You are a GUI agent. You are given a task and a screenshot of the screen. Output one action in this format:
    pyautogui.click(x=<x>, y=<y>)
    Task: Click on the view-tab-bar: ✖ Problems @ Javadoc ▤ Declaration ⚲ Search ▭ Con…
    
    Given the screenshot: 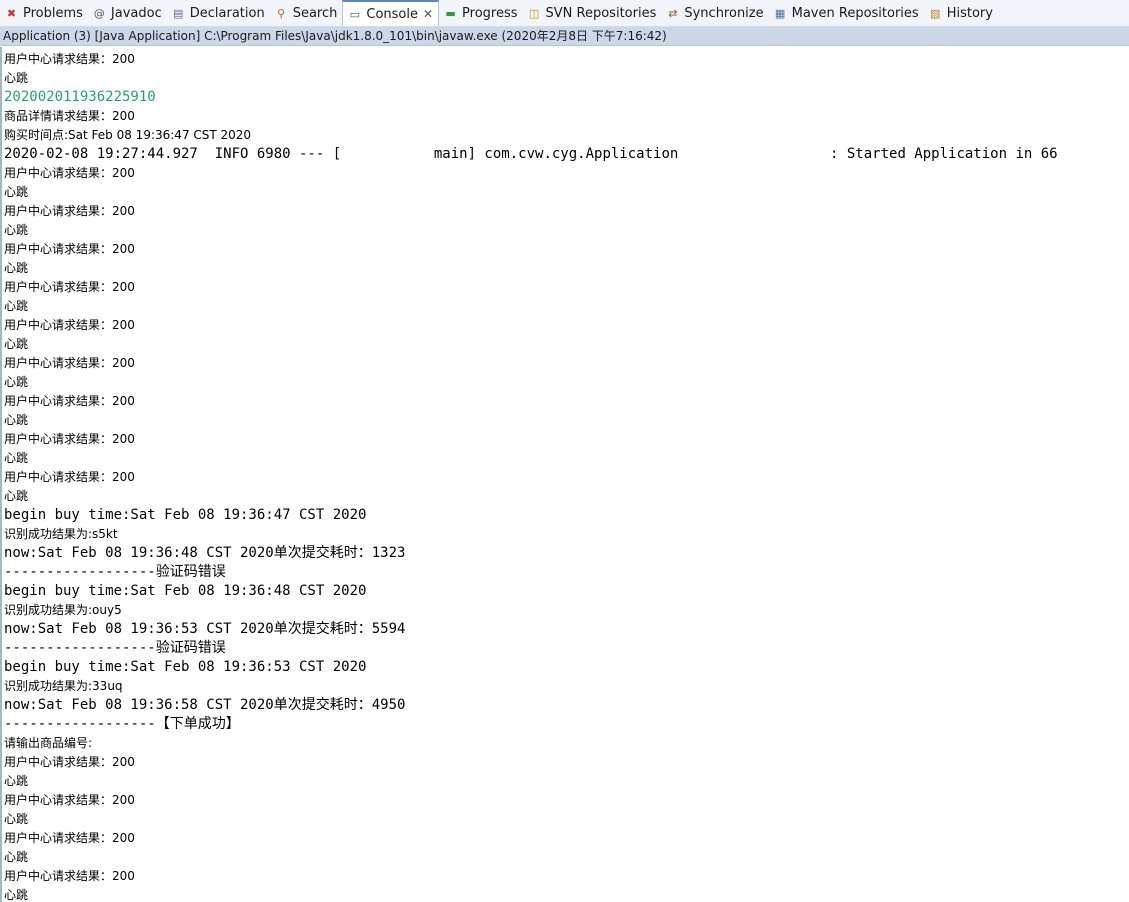 What is the action you would take?
    pyautogui.click(x=564, y=13)
    